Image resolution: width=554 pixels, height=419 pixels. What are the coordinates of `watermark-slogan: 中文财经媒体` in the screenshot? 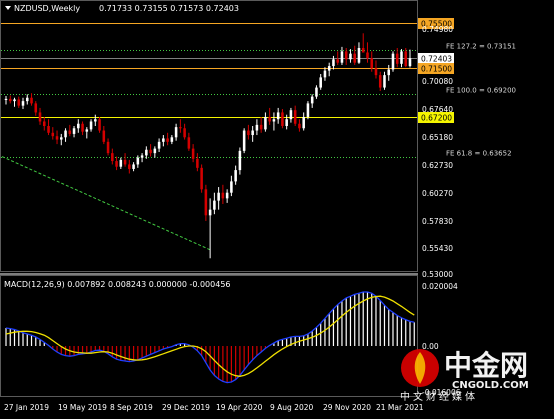 It's located at (439, 396).